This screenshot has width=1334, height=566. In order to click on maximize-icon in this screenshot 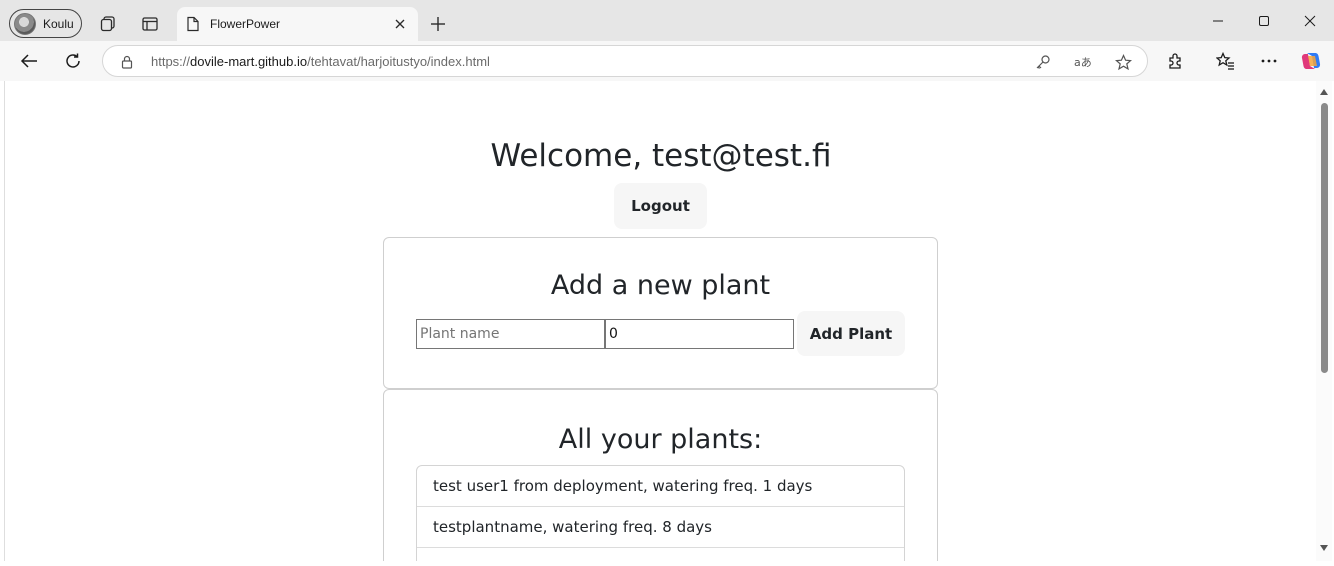, I will do `click(1264, 21)`.